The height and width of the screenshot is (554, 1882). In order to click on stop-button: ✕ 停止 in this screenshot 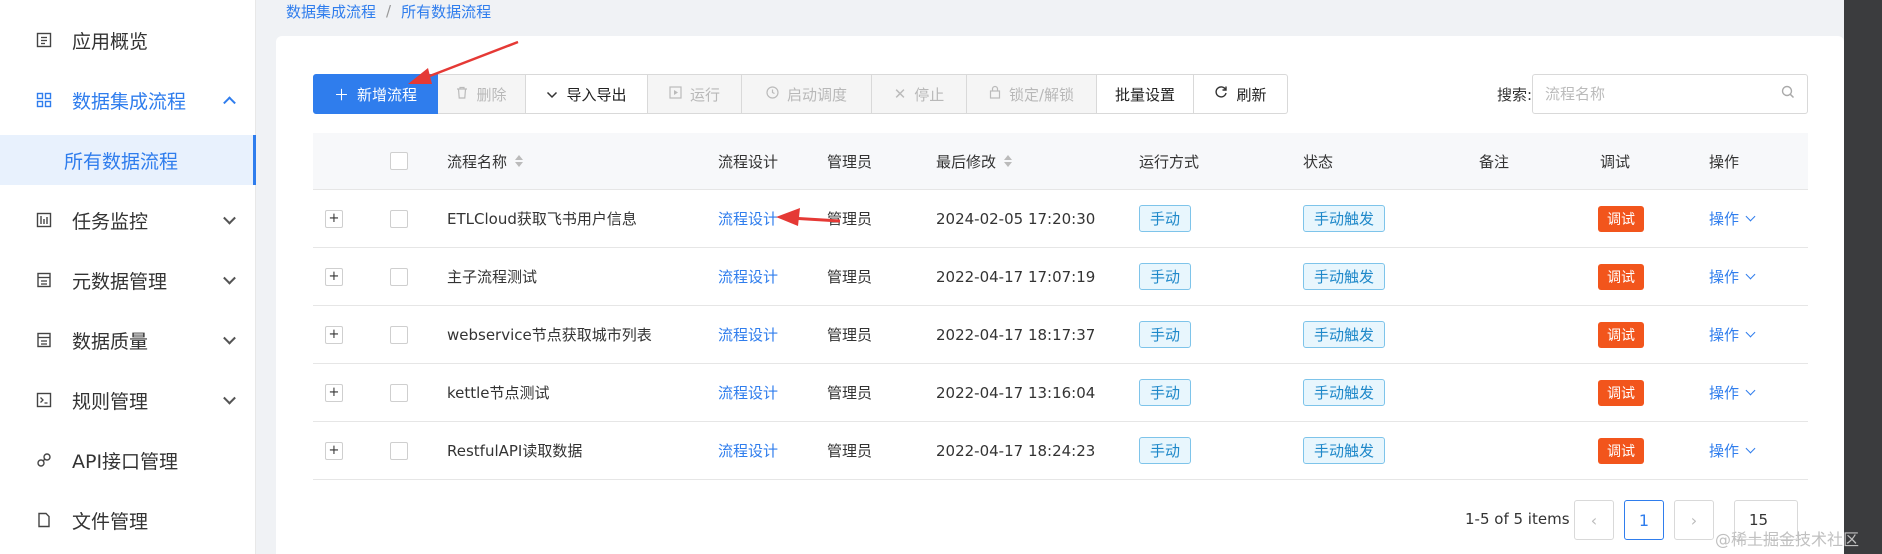, I will do `click(919, 94)`.